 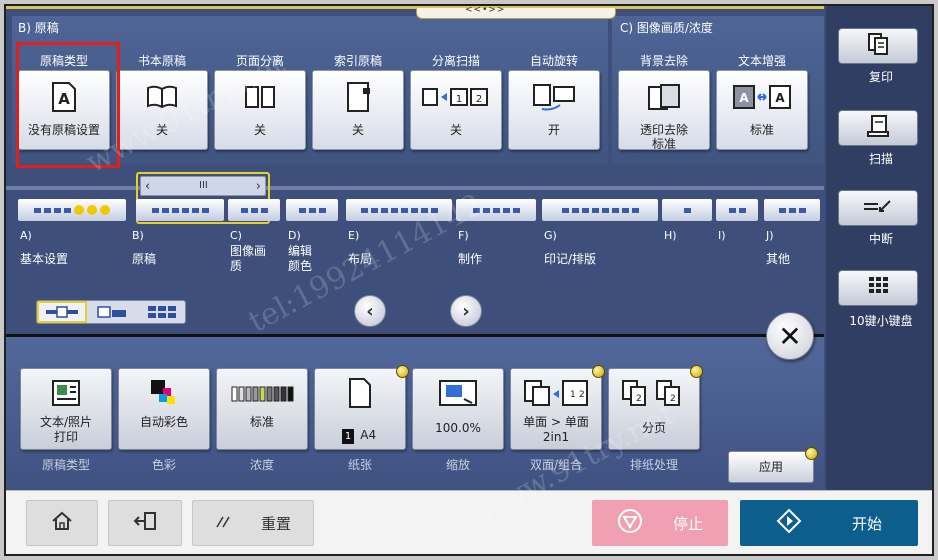 I want to click on copy-icon, so click(x=878, y=46).